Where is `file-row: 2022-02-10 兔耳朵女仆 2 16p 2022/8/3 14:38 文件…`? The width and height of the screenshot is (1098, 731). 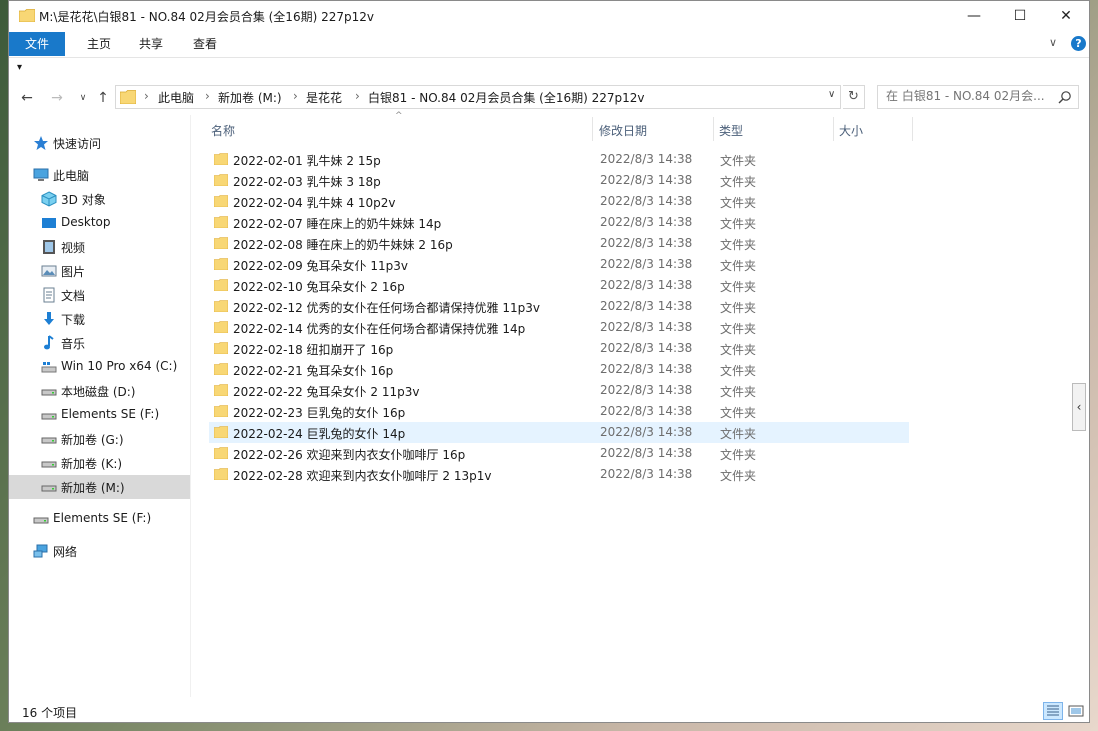 file-row: 2022-02-10 兔耳朵女仆 2 16p 2022/8/3 14:38 文件… is located at coordinates (559, 285).